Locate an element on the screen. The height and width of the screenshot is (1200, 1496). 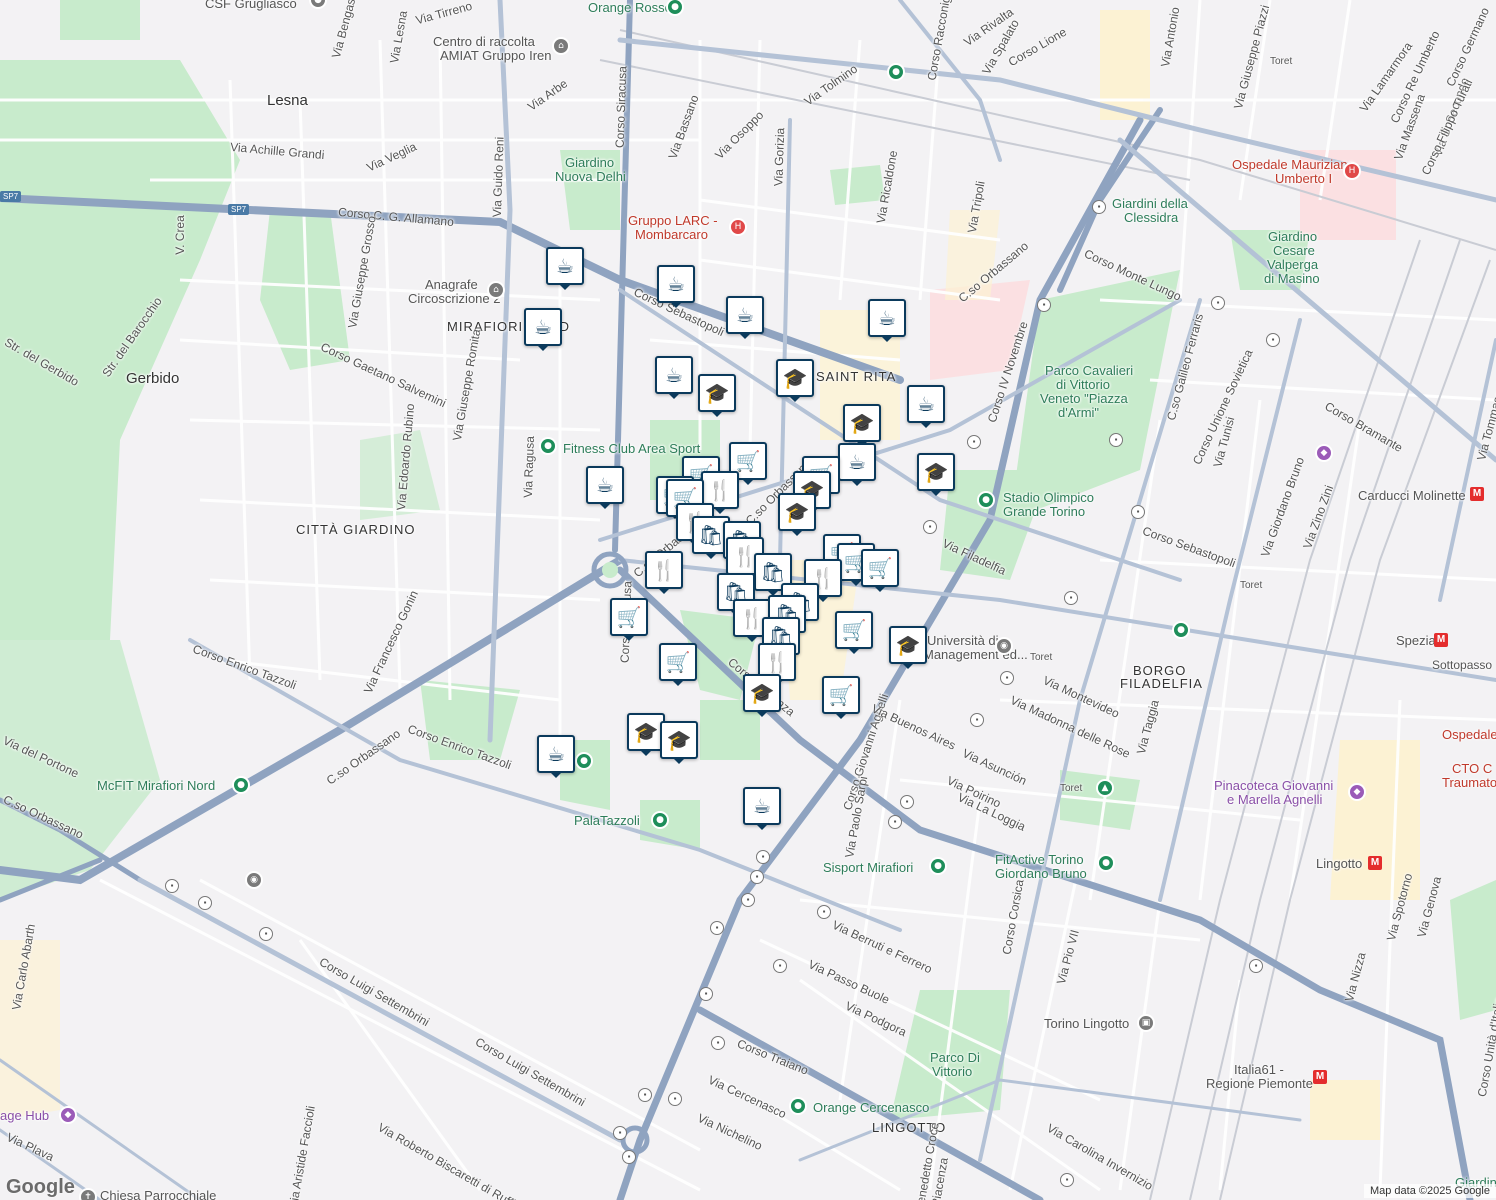
street-label: V. Crea is located at coordinates (179, 235).